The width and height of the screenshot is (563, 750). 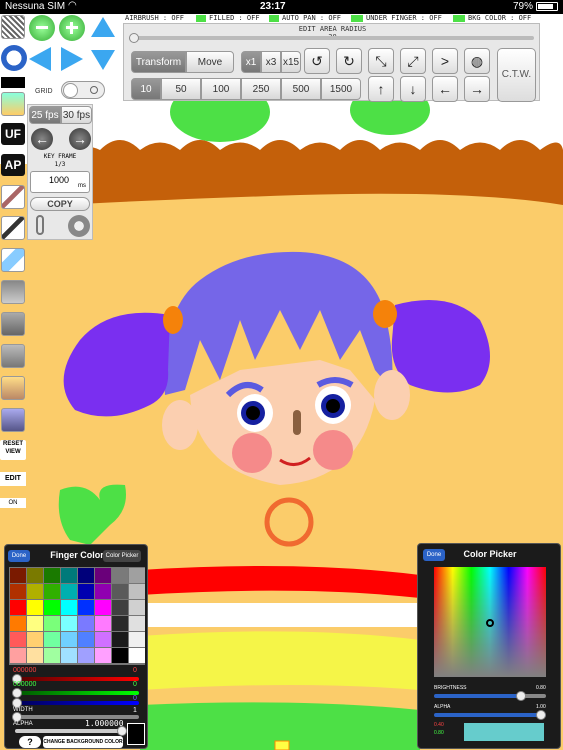 I want to click on prev-frame-icon: ←, so click(x=42, y=139).